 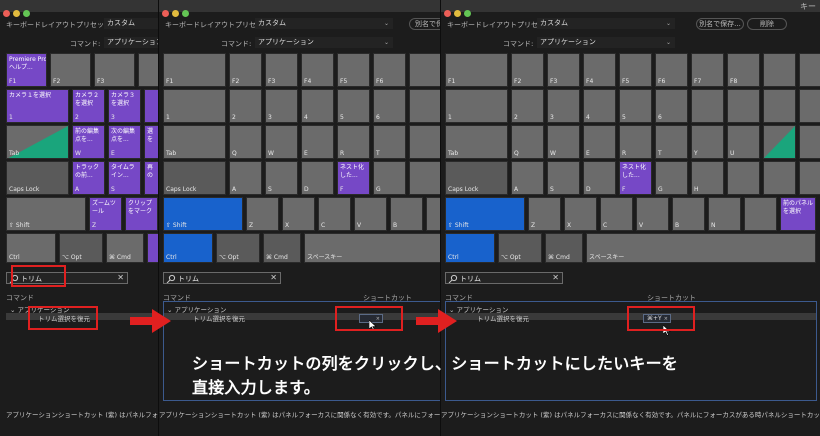 What do you see at coordinates (798, 214) in the screenshot?
I see `key-comma: 前のパネル を選択` at bounding box center [798, 214].